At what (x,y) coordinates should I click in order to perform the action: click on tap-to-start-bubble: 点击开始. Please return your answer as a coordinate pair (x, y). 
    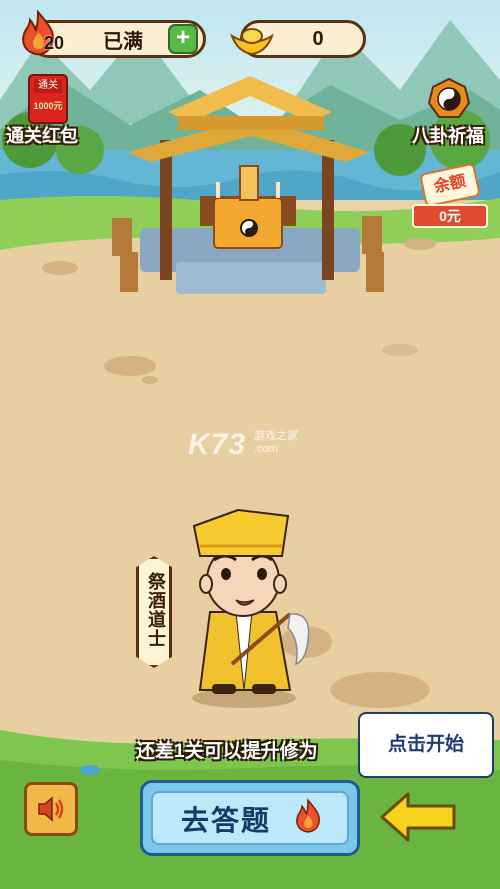
    Looking at the image, I should click on (426, 745).